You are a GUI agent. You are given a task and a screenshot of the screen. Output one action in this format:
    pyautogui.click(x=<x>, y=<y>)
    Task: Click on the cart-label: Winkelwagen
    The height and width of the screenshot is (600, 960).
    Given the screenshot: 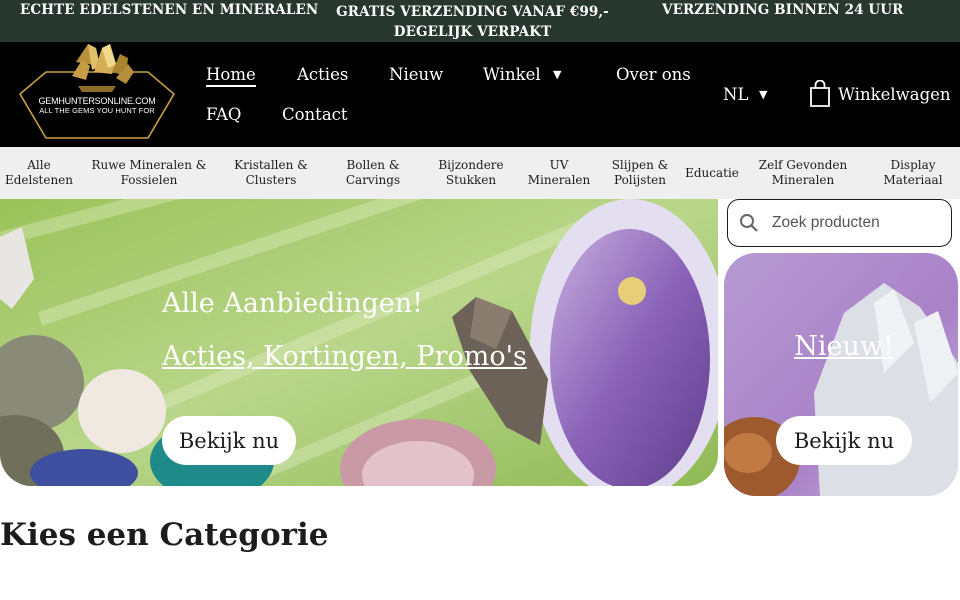 What is the action you would take?
    pyautogui.click(x=894, y=94)
    